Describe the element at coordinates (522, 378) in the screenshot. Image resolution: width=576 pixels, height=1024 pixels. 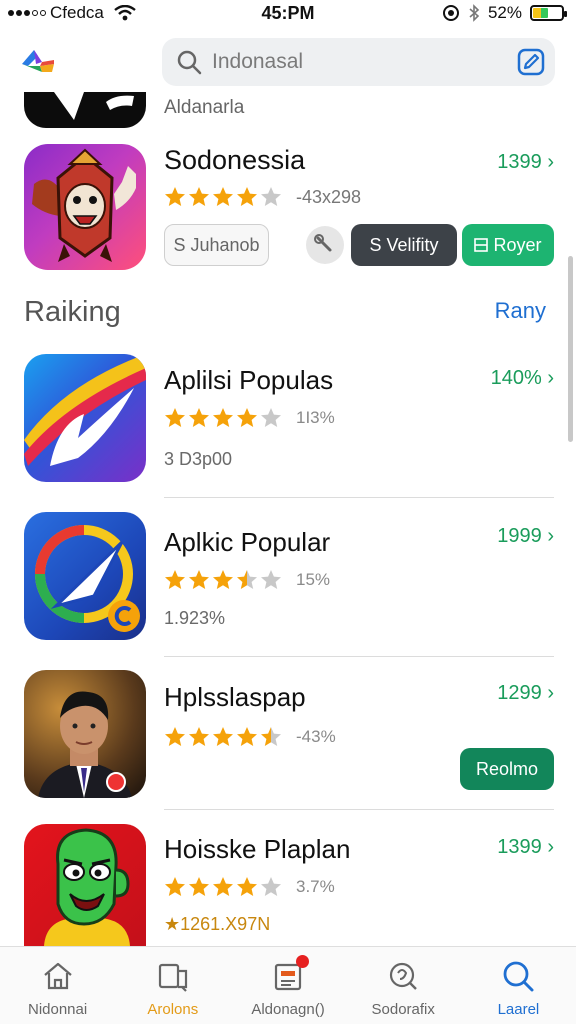
I see `app-price: 140% ›` at that location.